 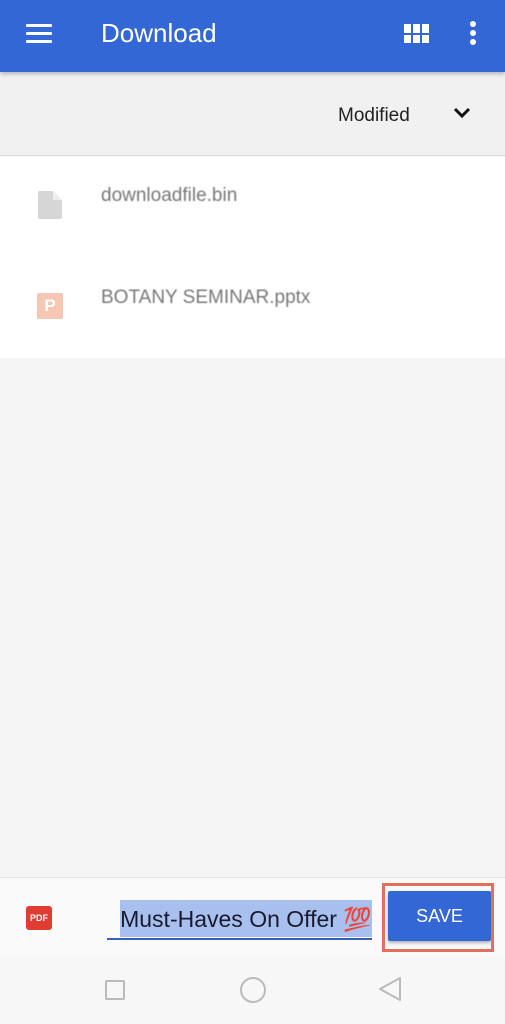 What do you see at coordinates (252, 114) in the screenshot?
I see `sort-bar: Modified` at bounding box center [252, 114].